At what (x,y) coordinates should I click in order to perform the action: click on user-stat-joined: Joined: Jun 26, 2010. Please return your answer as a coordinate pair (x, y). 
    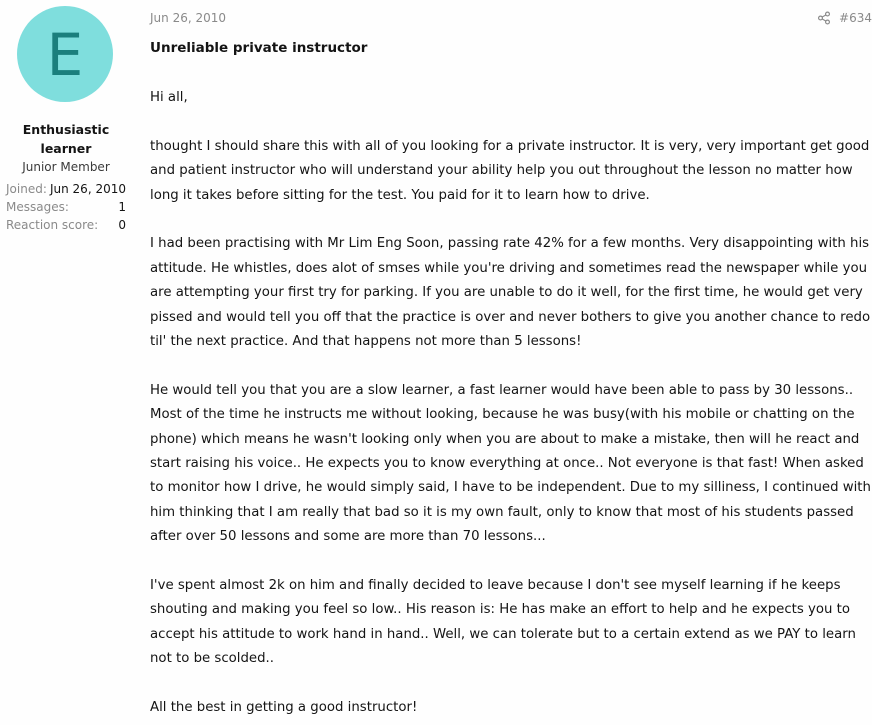
    Looking at the image, I should click on (66, 189).